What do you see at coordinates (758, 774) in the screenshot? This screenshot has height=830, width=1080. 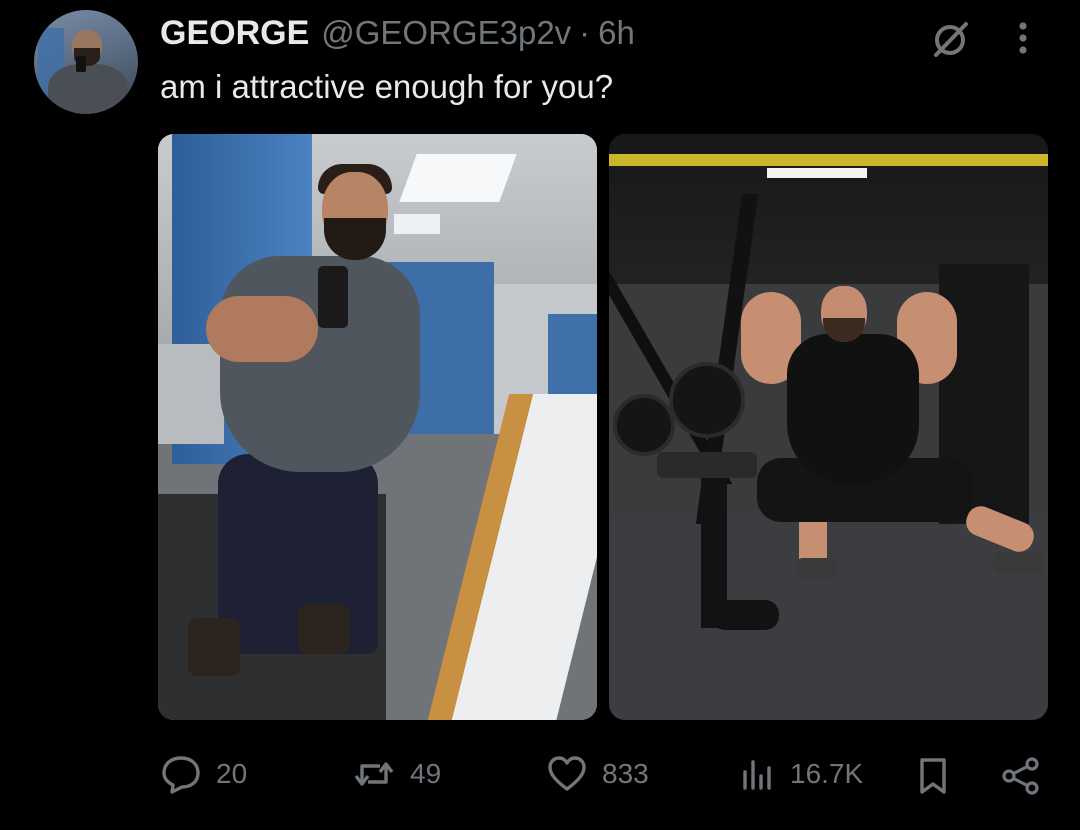 I see `bar-chart-icon` at bounding box center [758, 774].